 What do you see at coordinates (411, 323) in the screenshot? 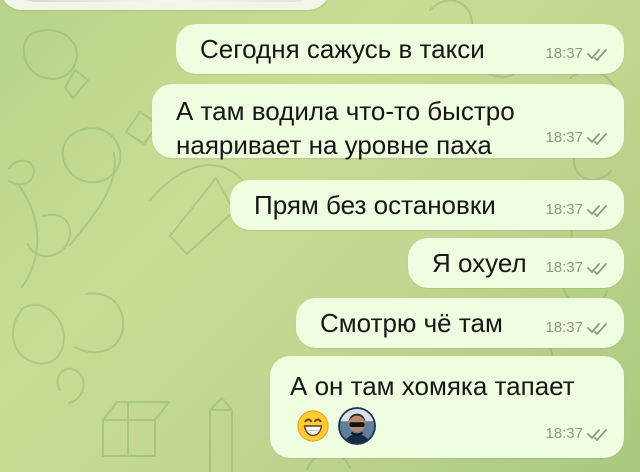
I see `message-text: Смотрю чё там` at bounding box center [411, 323].